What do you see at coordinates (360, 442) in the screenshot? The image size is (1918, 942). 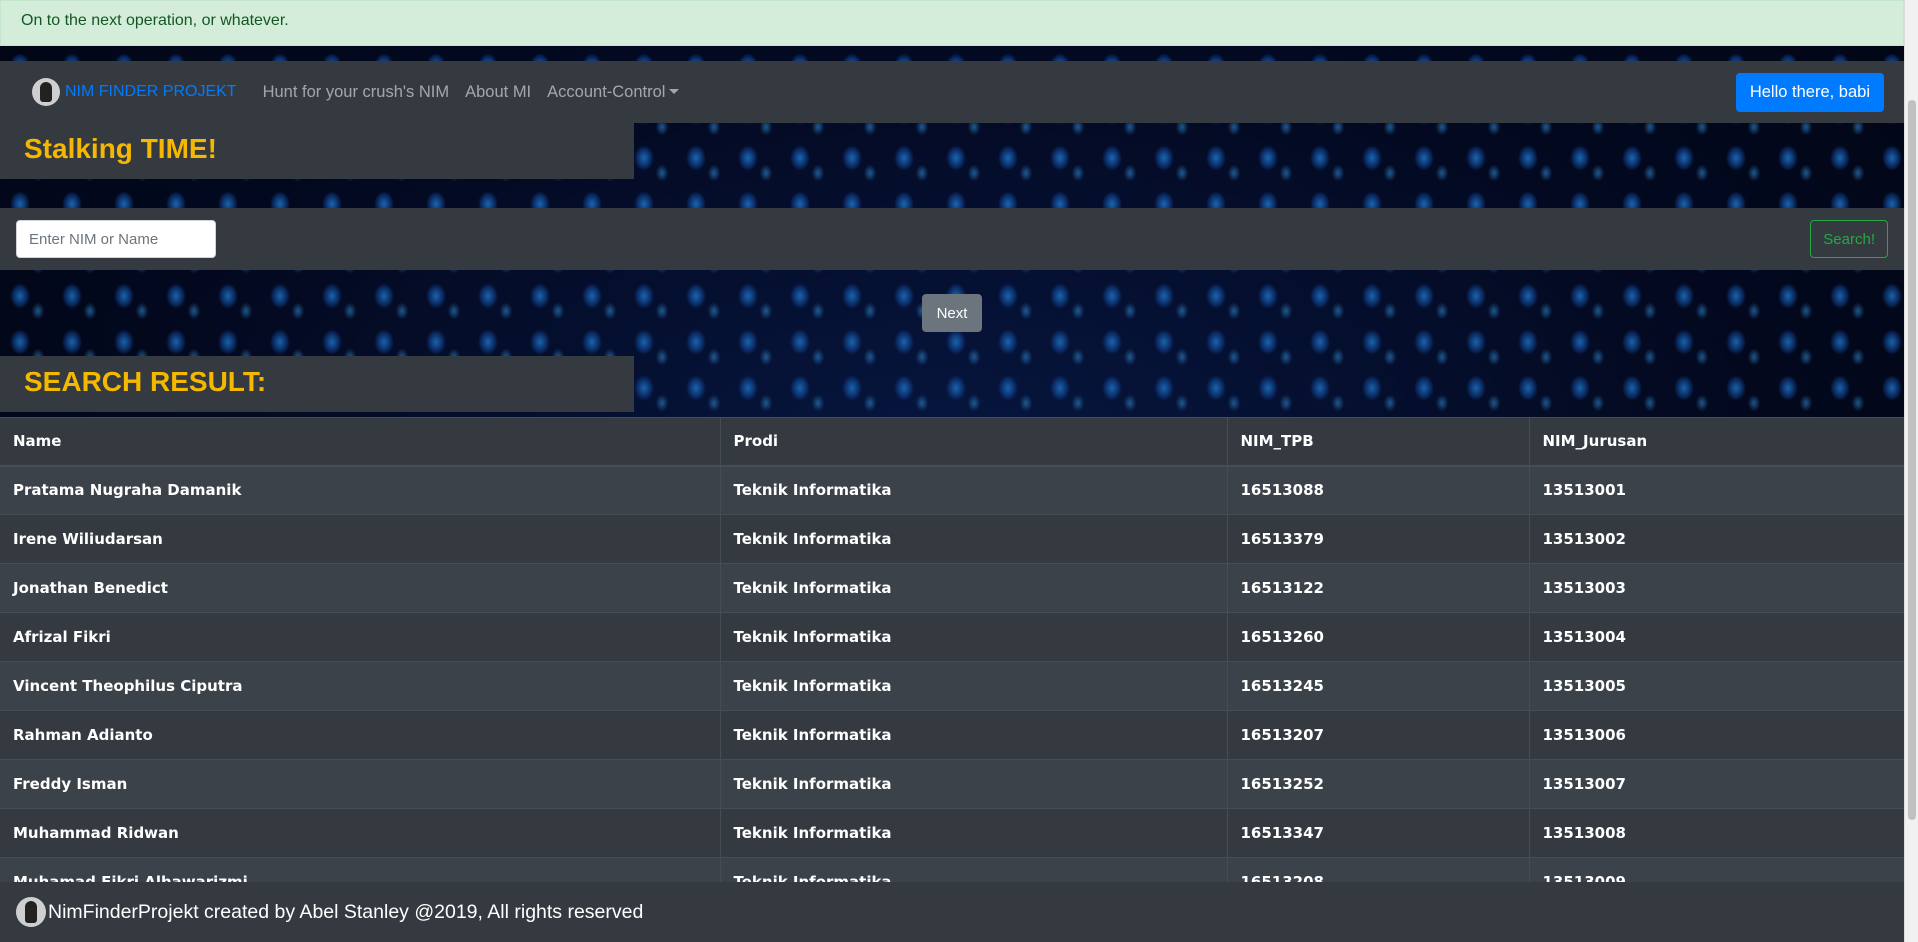 I see `header-name: Name` at bounding box center [360, 442].